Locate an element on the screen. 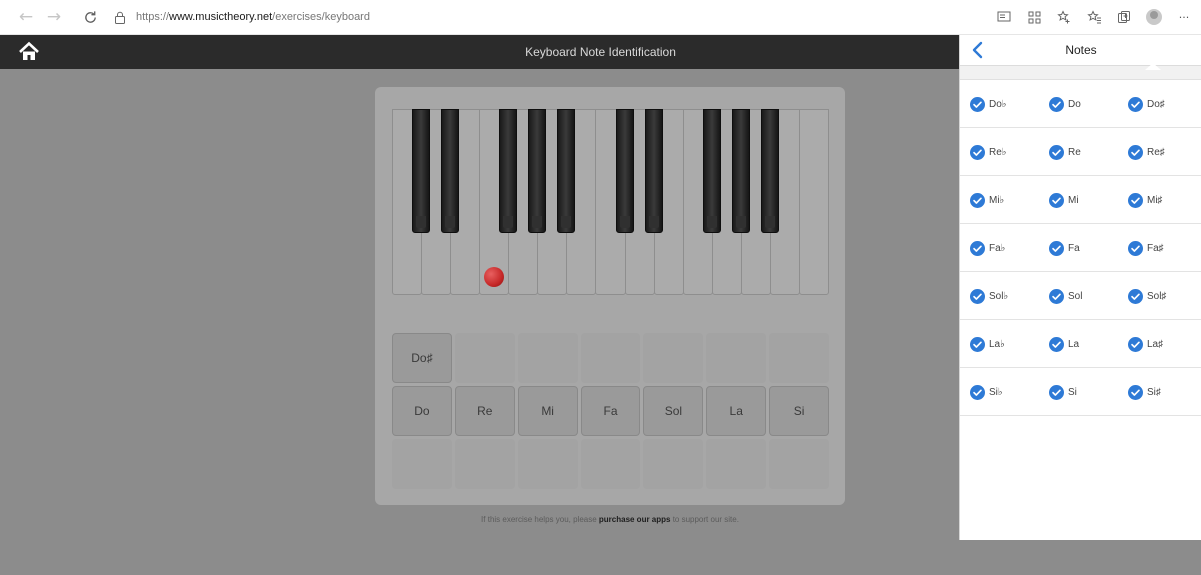 Image resolution: width=1201 pixels, height=575 pixels. note-label: Re is located at coordinates (1074, 152).